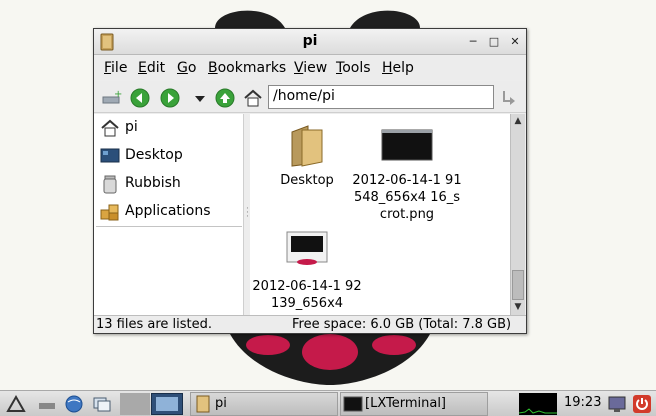 This screenshot has width=656, height=416. I want to click on desktop-icon, so click(110, 155).